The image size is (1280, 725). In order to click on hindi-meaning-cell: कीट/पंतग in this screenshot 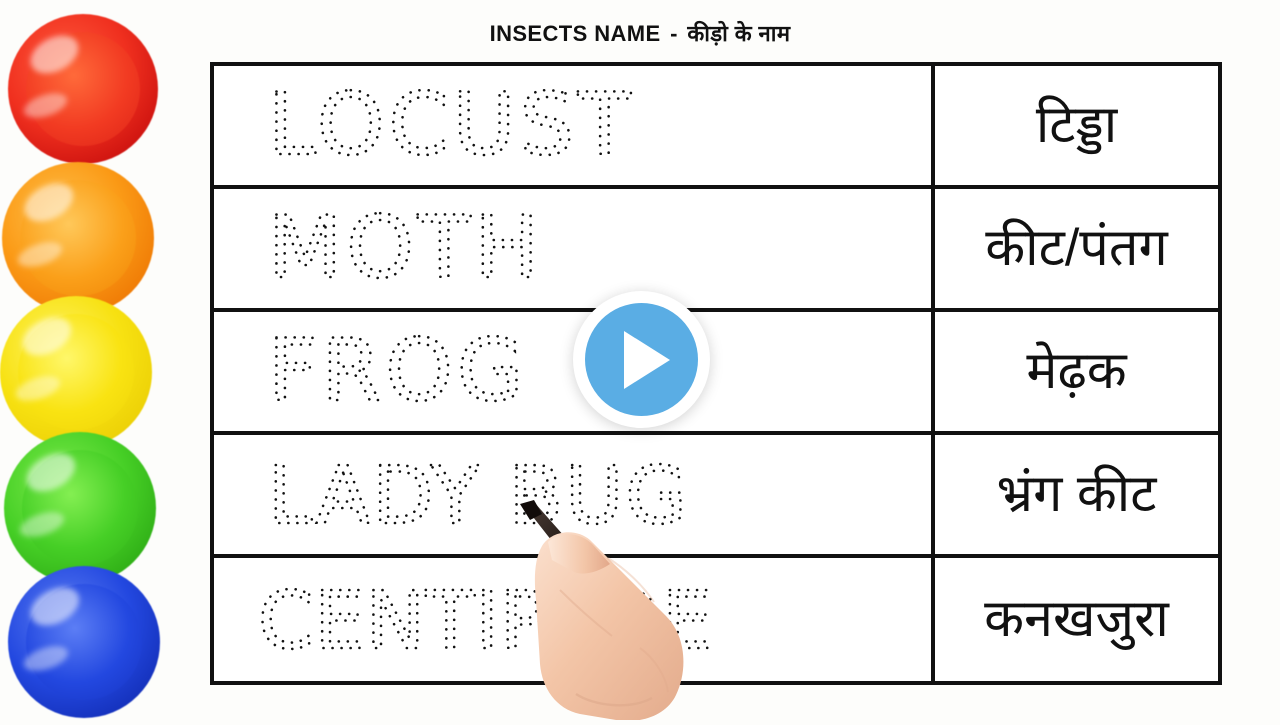, I will do `click(1076, 248)`.